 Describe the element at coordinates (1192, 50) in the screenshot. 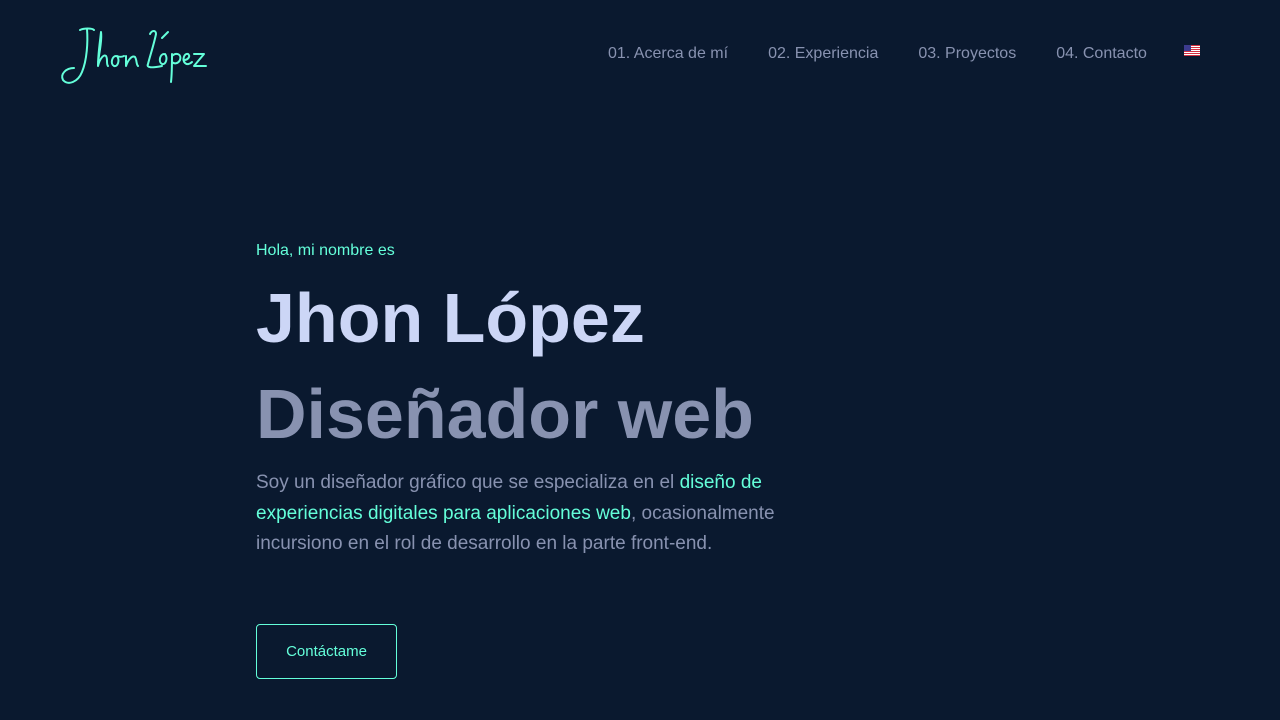

I see `us-flag-icon` at that location.